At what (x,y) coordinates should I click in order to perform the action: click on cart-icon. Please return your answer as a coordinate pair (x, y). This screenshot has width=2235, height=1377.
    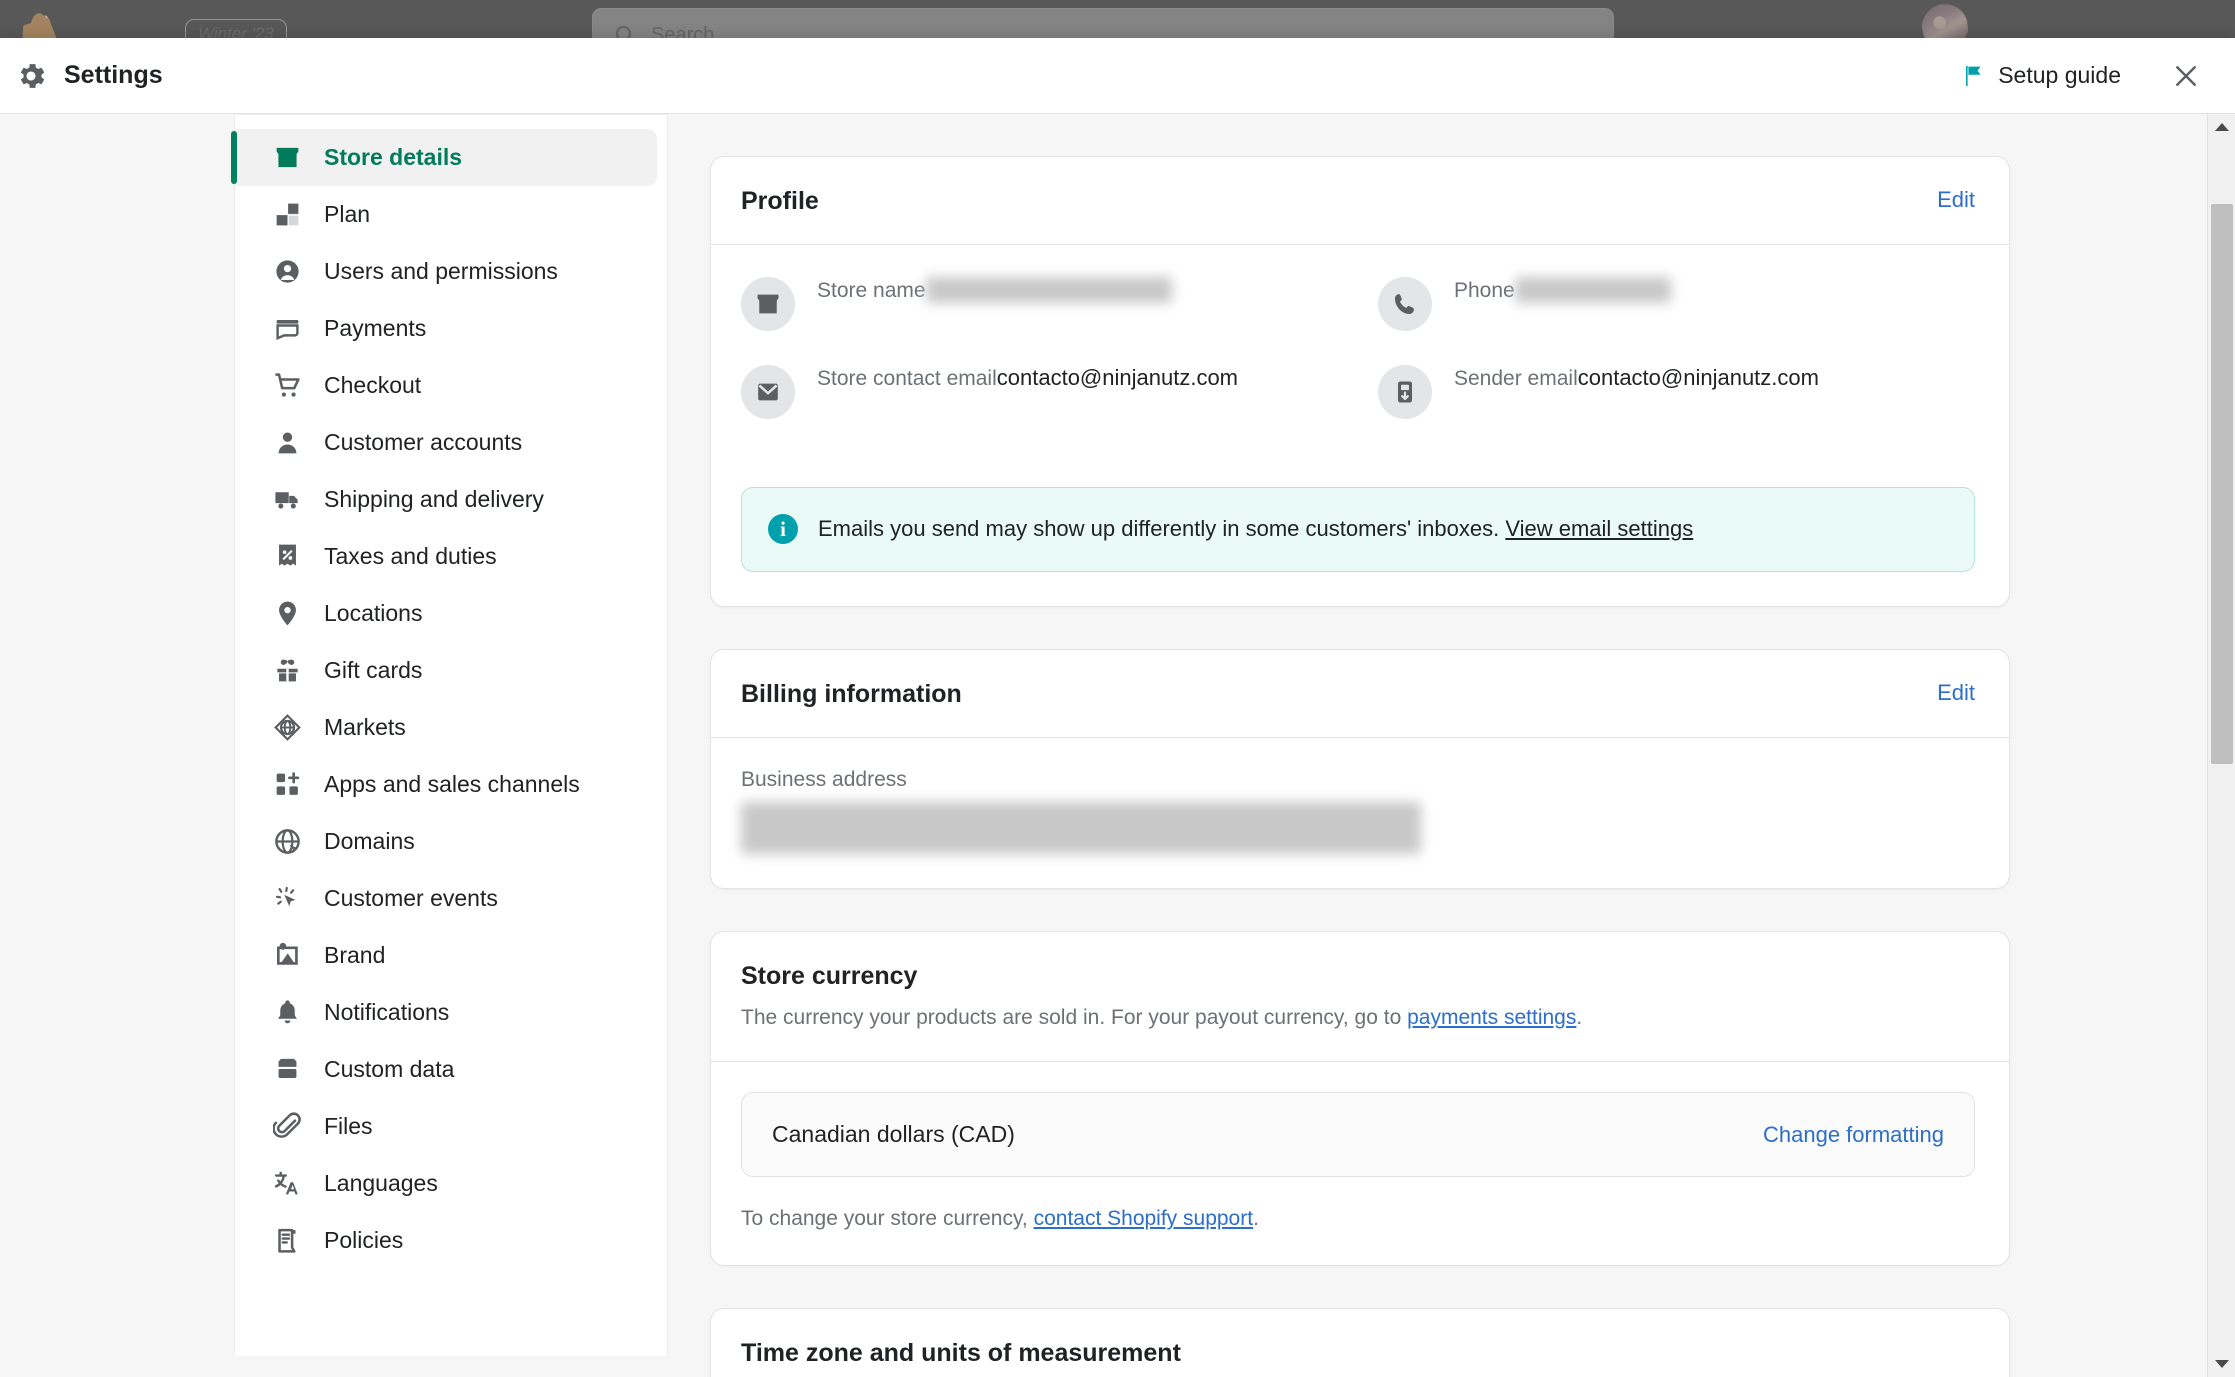
    Looking at the image, I should click on (287, 385).